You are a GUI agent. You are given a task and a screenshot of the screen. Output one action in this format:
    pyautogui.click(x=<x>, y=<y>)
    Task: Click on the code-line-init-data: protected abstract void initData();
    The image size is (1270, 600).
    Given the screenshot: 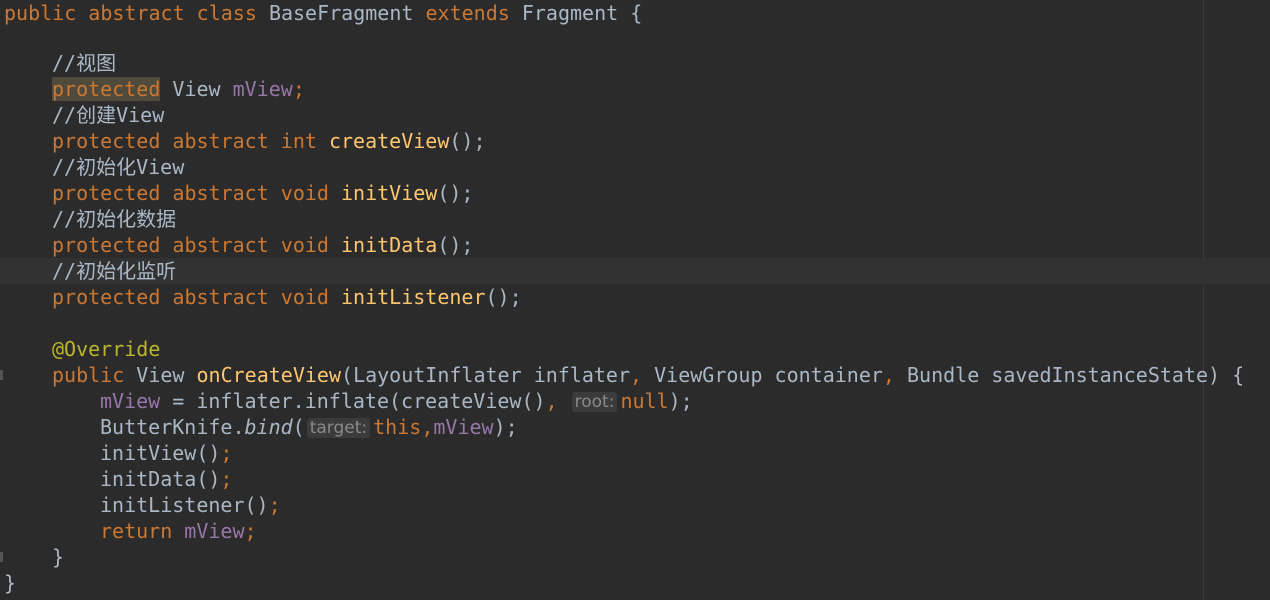 What is the action you would take?
    pyautogui.click(x=635, y=245)
    